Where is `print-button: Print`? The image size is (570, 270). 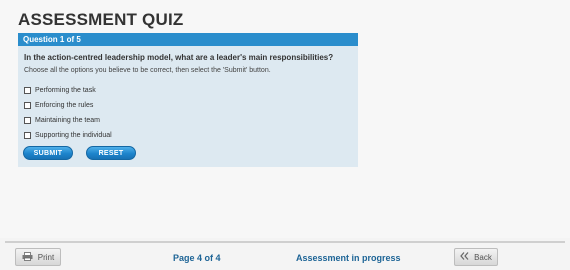 print-button: Print is located at coordinates (38, 257).